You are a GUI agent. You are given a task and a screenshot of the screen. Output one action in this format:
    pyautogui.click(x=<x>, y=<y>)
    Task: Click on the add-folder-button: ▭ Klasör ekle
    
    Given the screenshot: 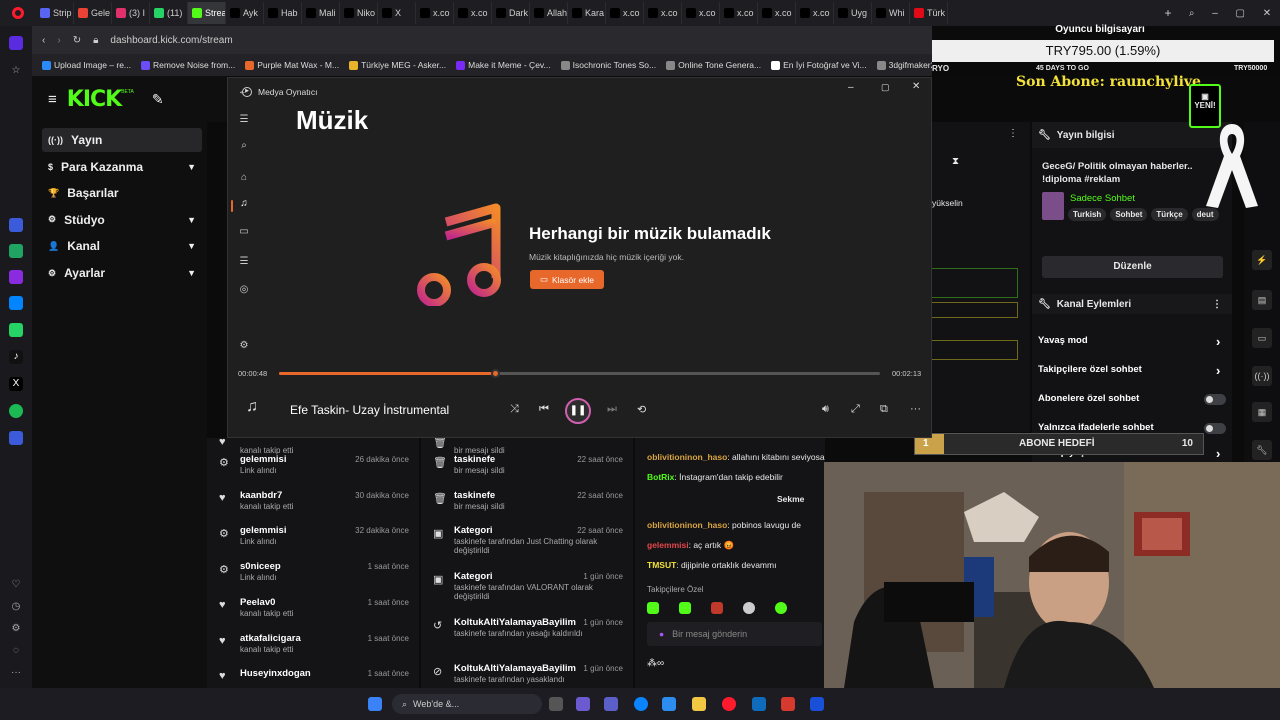 What is the action you would take?
    pyautogui.click(x=567, y=279)
    